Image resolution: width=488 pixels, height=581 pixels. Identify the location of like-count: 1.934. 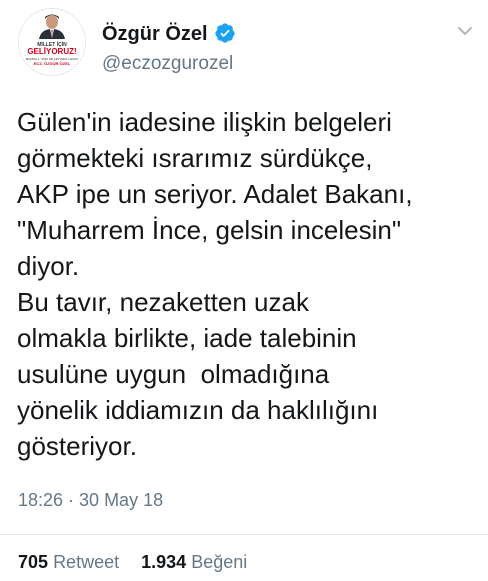
(164, 562).